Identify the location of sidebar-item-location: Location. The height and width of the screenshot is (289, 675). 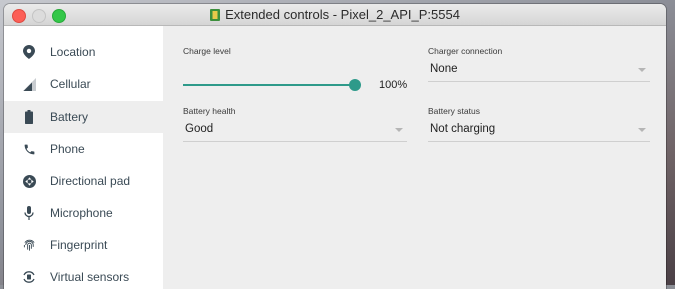
(83, 52).